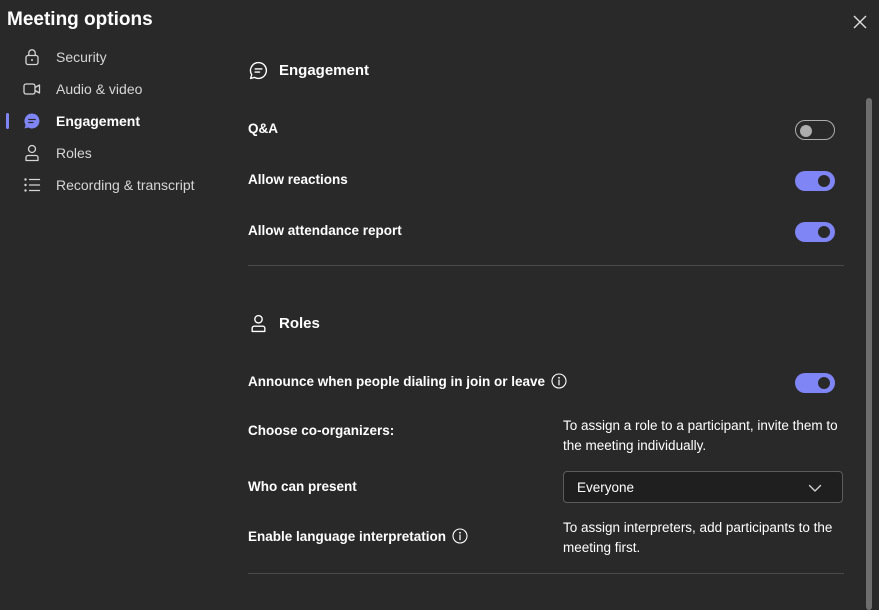 This screenshot has width=879, height=610. I want to click on engagement-heading: Engagement, so click(308, 70).